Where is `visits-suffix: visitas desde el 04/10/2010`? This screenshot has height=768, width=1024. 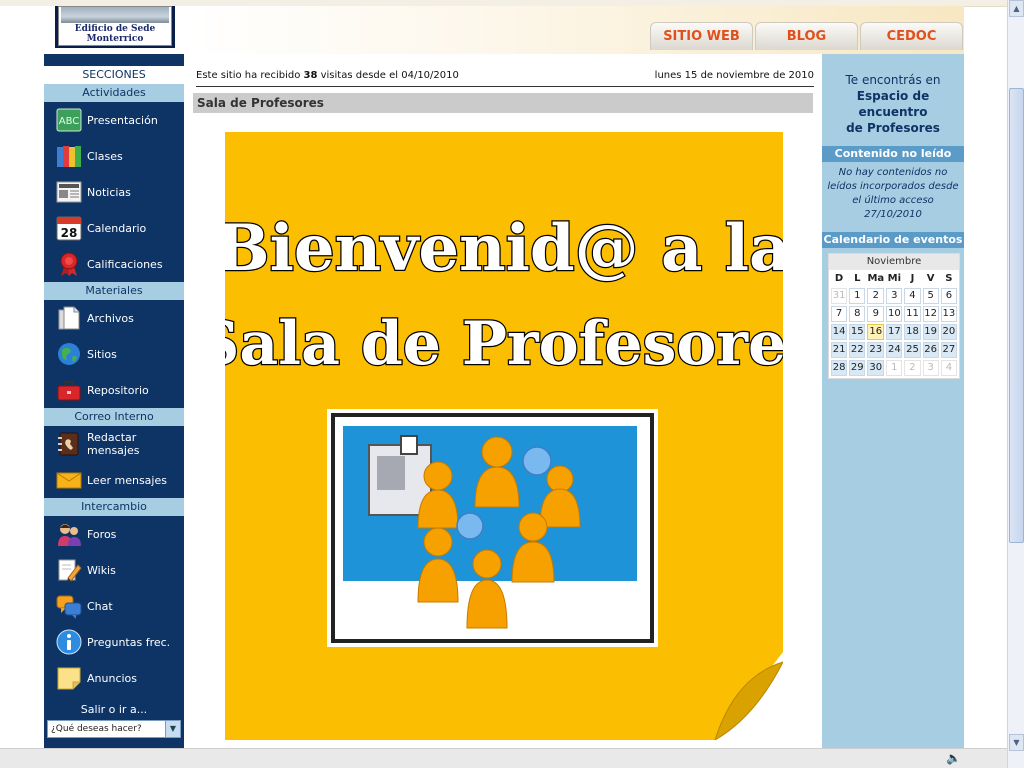 visits-suffix: visitas desde el 04/10/2010 is located at coordinates (388, 75).